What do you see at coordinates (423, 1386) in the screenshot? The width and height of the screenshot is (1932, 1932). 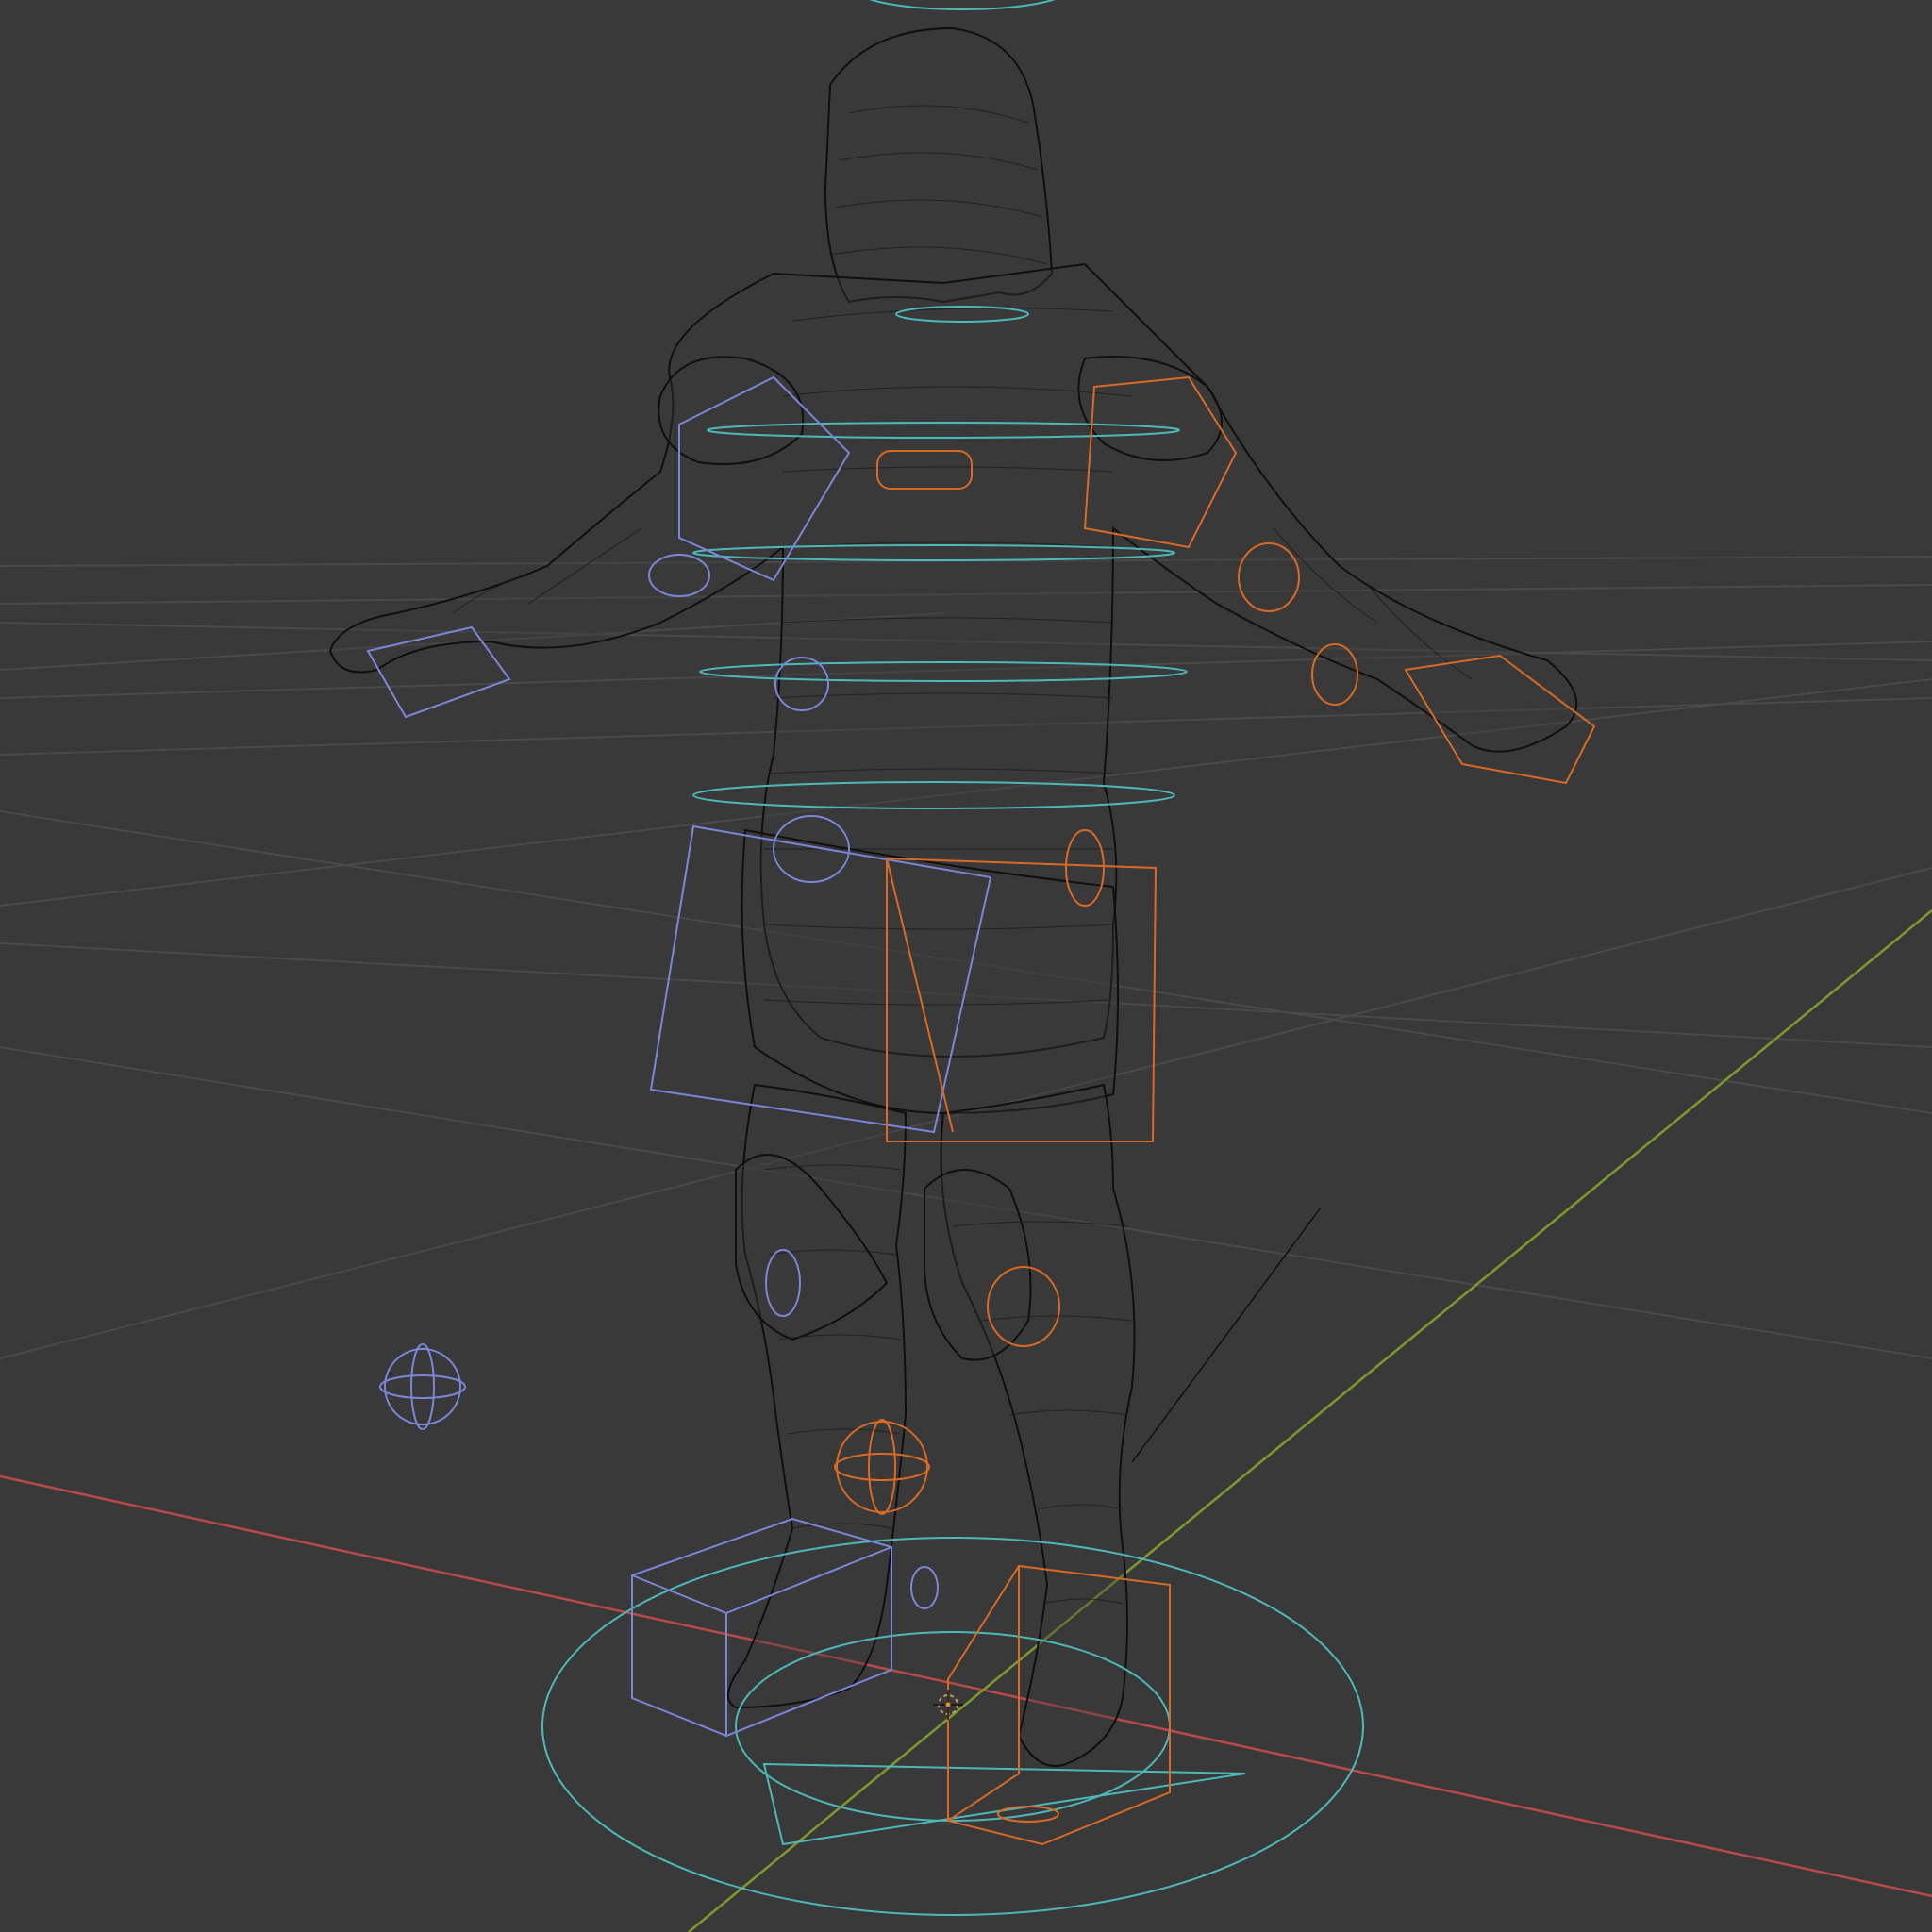 I see `pole-l-target` at bounding box center [423, 1386].